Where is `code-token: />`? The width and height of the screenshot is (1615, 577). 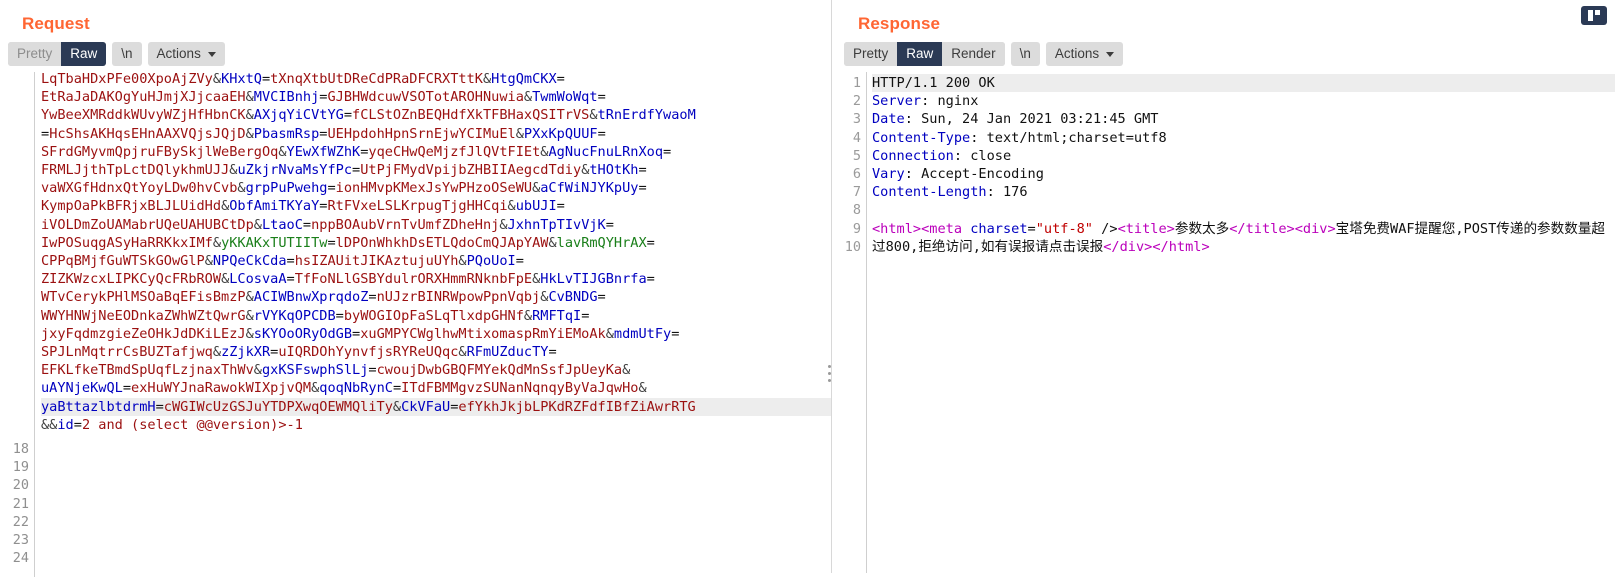 code-token: /> is located at coordinates (1105, 228).